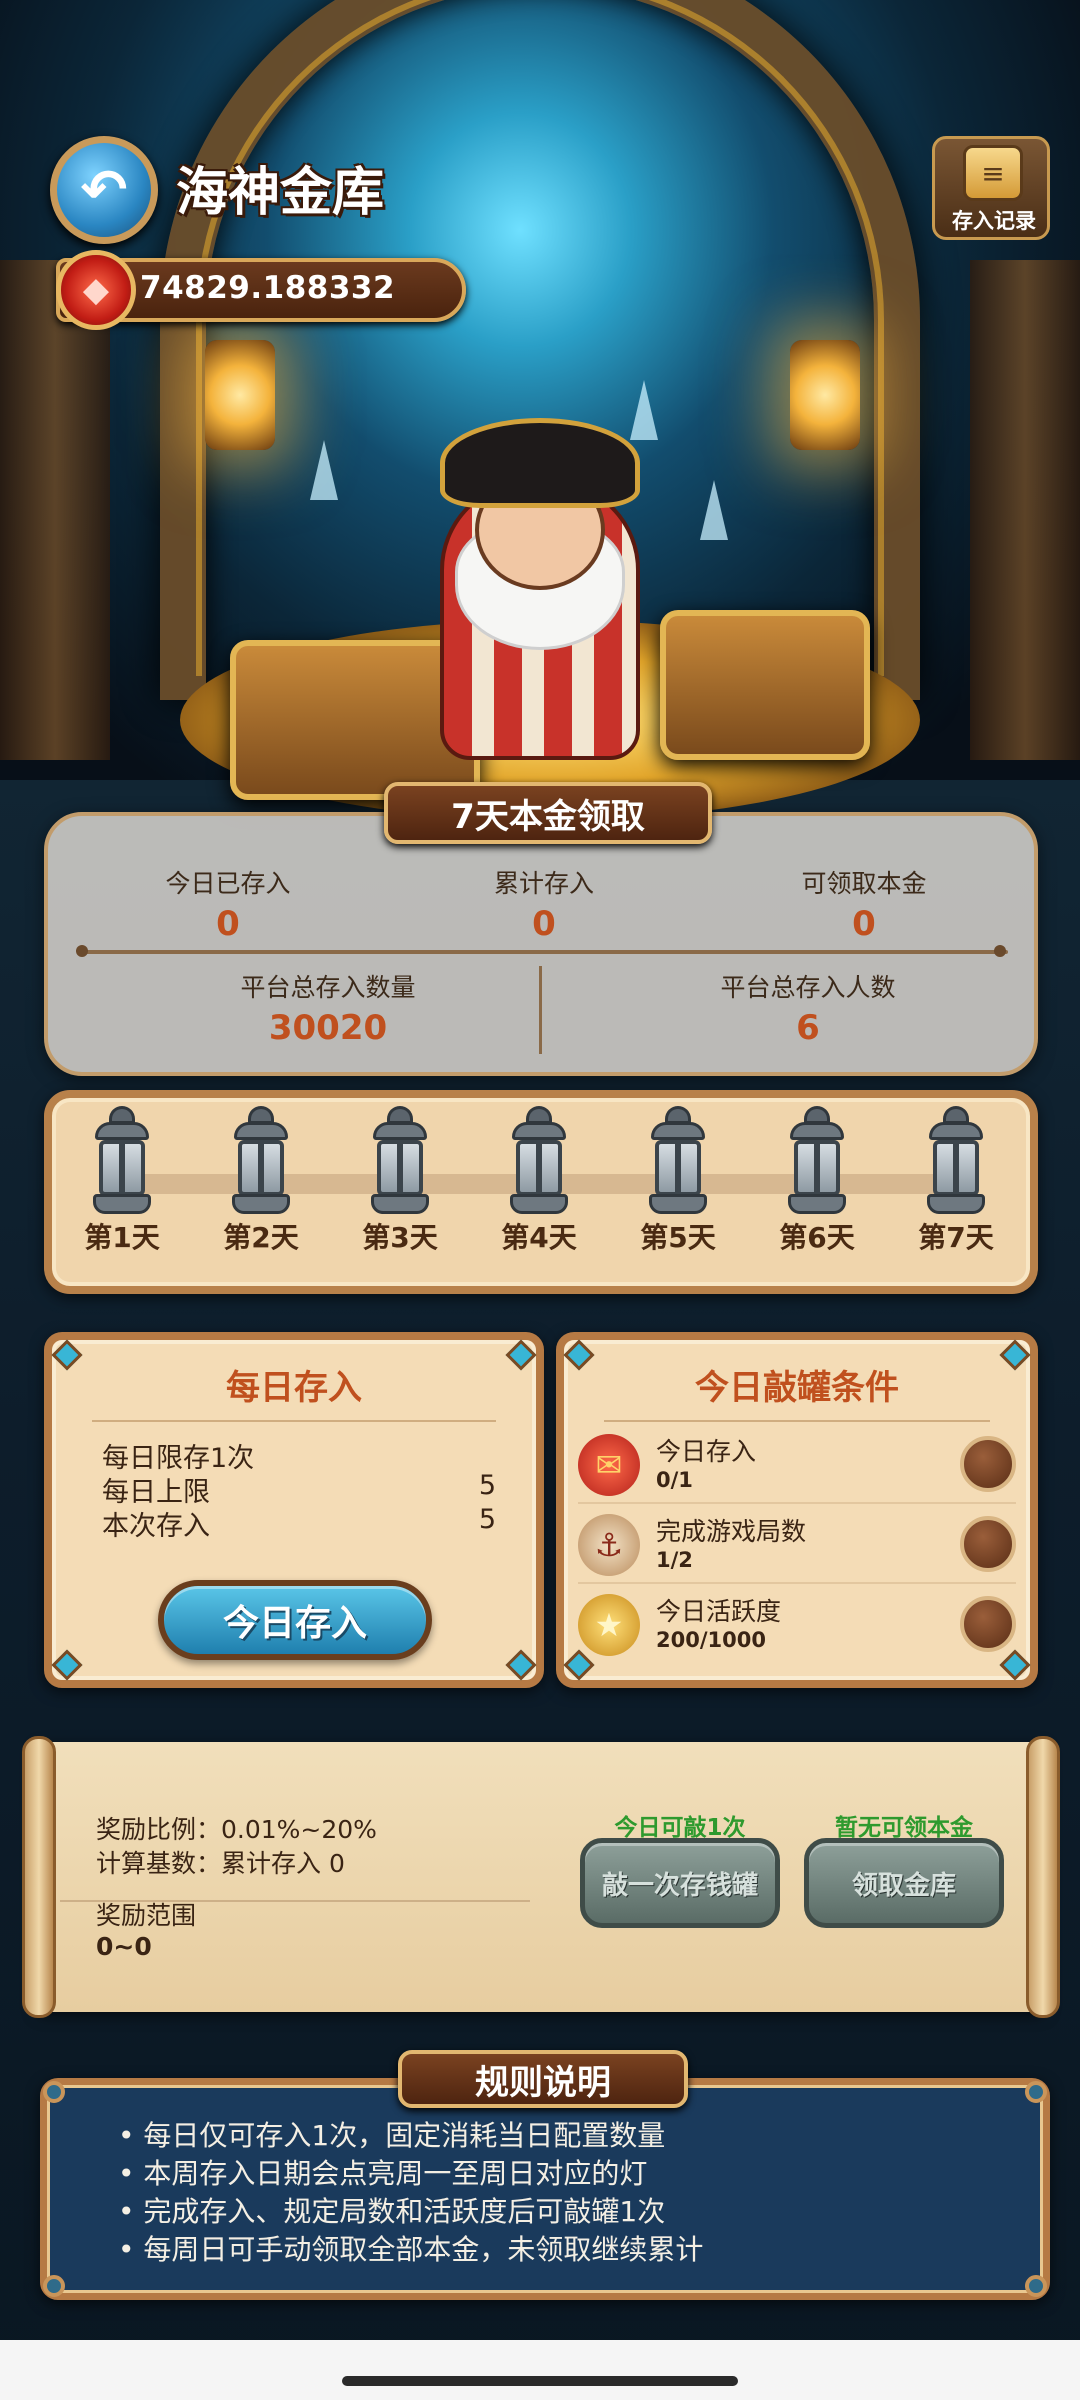 The height and width of the screenshot is (2400, 1080). I want to click on day-2: 第2天, so click(261, 1181).